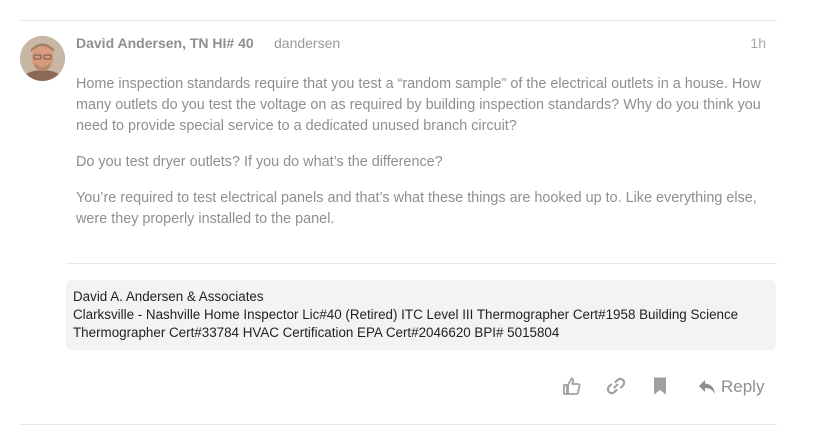 The image size is (820, 437). I want to click on reply-button: Reply, so click(731, 387).